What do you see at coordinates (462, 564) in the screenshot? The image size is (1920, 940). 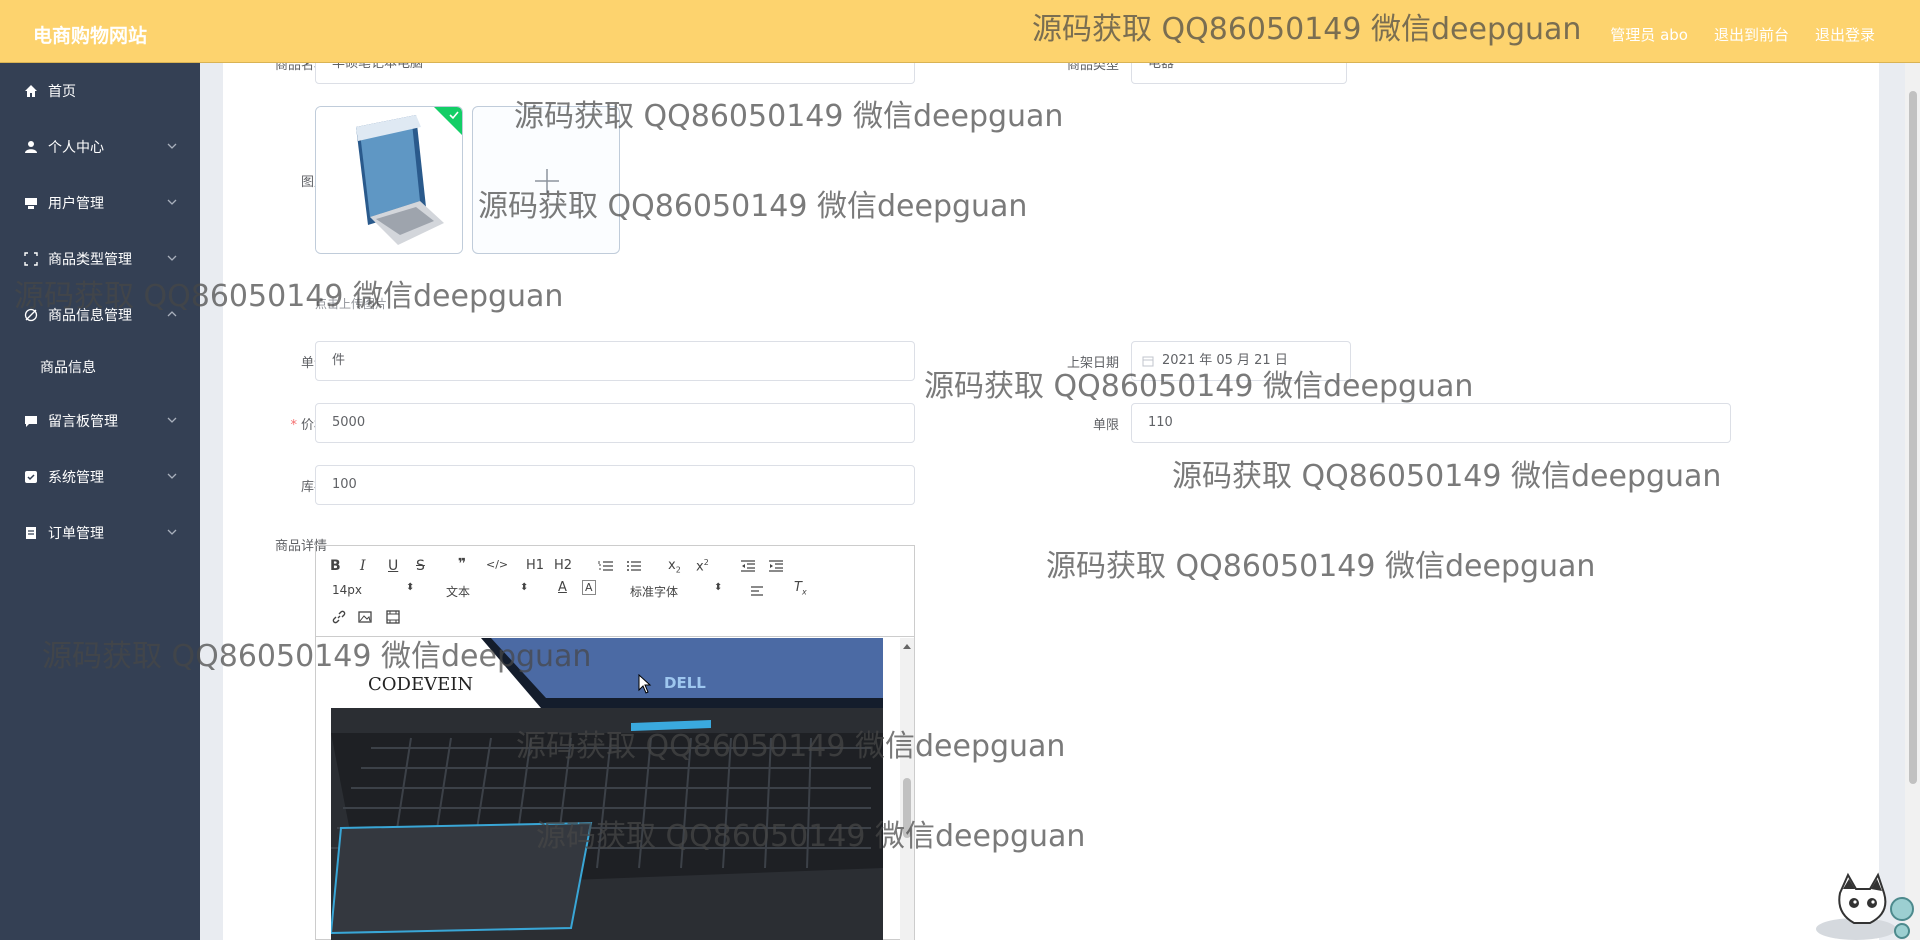 I see `blockquote-button: ❞` at bounding box center [462, 564].